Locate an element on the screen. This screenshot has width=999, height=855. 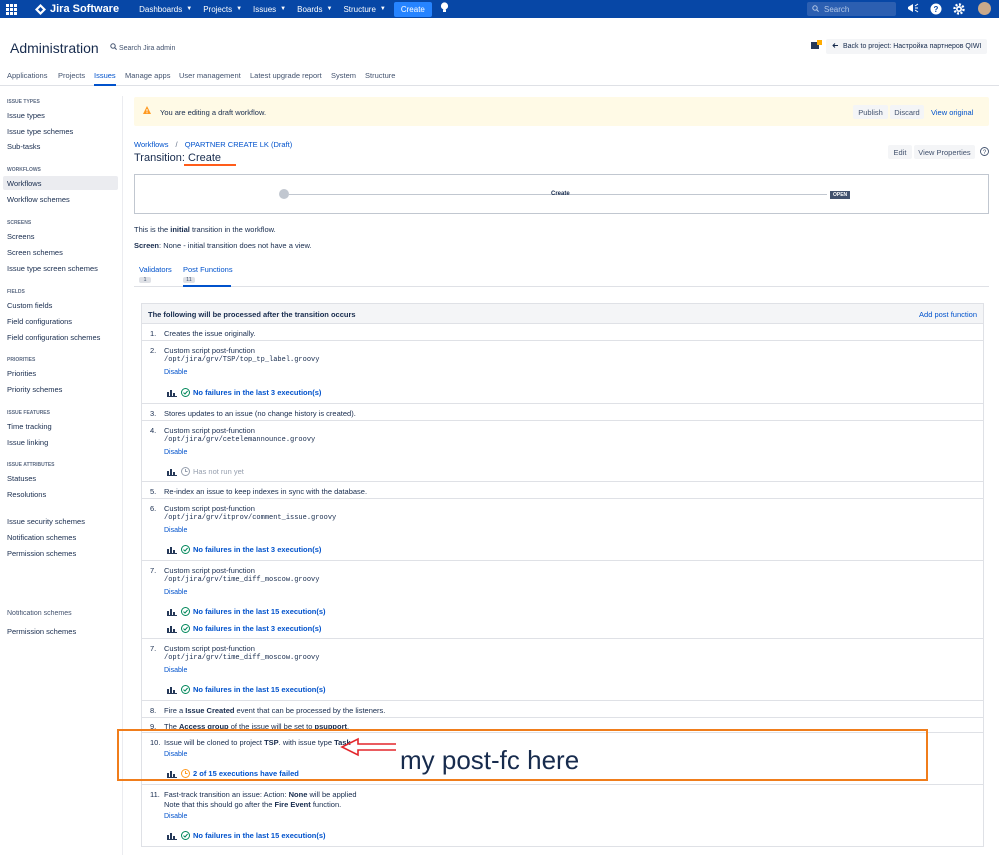
sidebar-item-issue-types: Issue types is located at coordinates (26, 115).